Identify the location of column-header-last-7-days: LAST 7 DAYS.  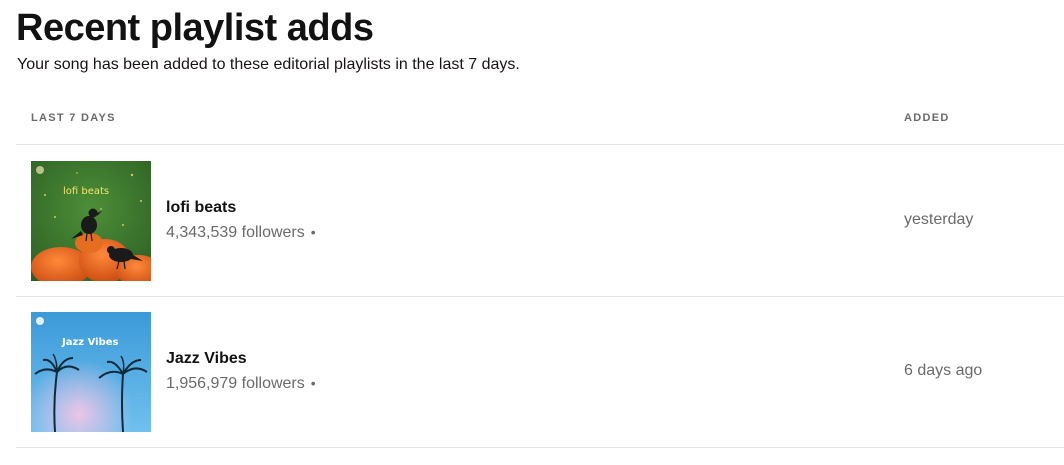
(73, 118).